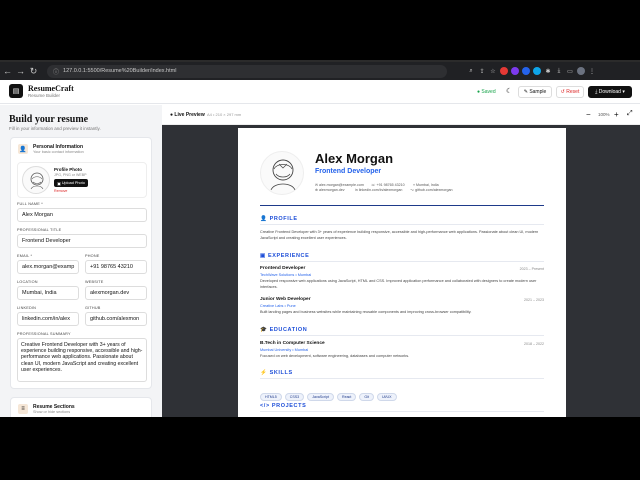 This screenshot has height=480, width=640. I want to click on skill-chip: Git, so click(366, 397).